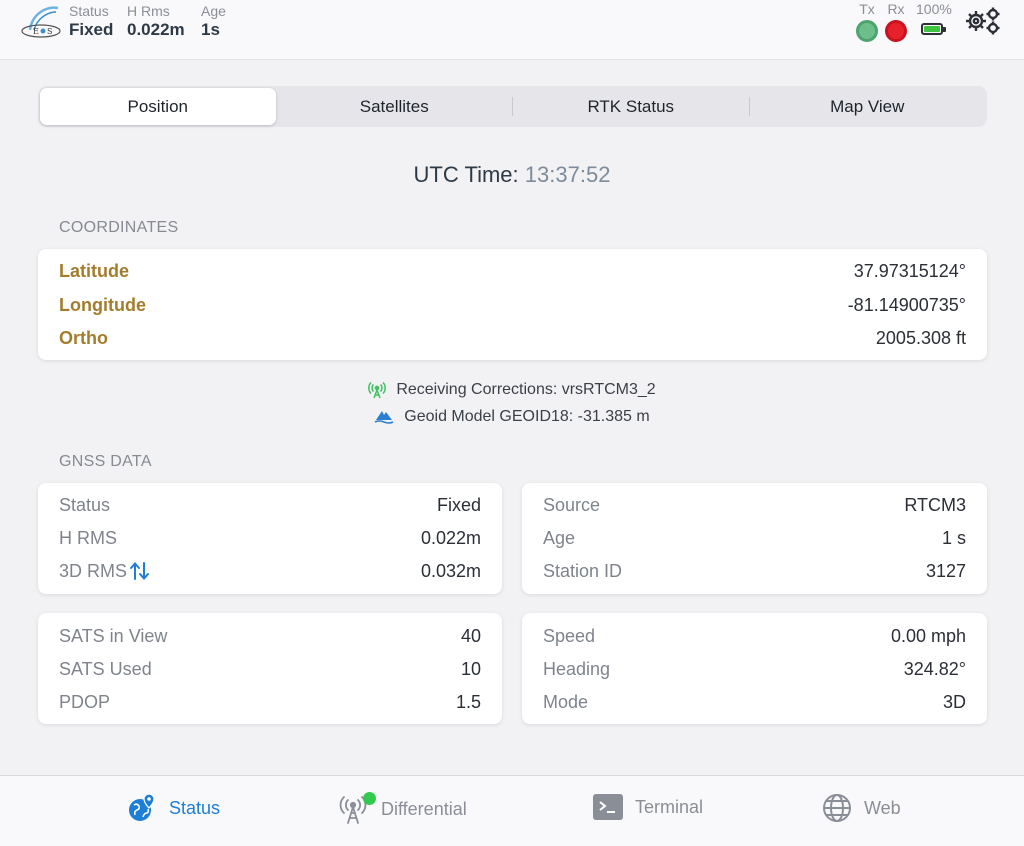  What do you see at coordinates (424, 808) in the screenshot?
I see `tabbar-differential-label: Differential` at bounding box center [424, 808].